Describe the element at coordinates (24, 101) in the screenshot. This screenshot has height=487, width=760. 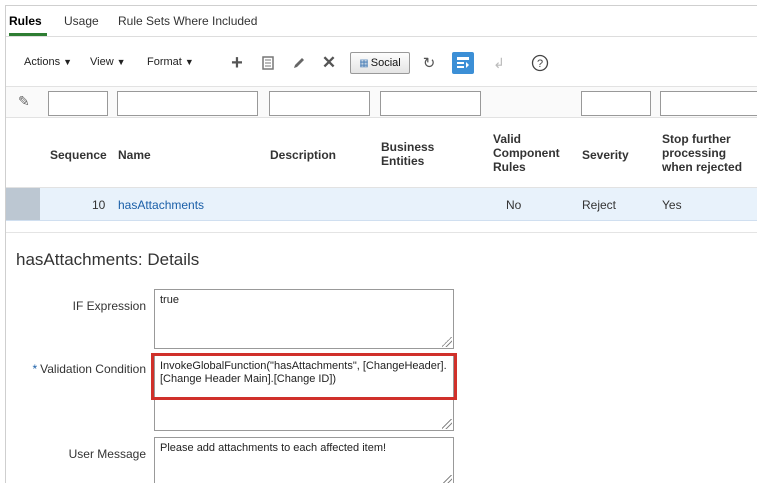
I see `pencil-icon: ✎` at that location.